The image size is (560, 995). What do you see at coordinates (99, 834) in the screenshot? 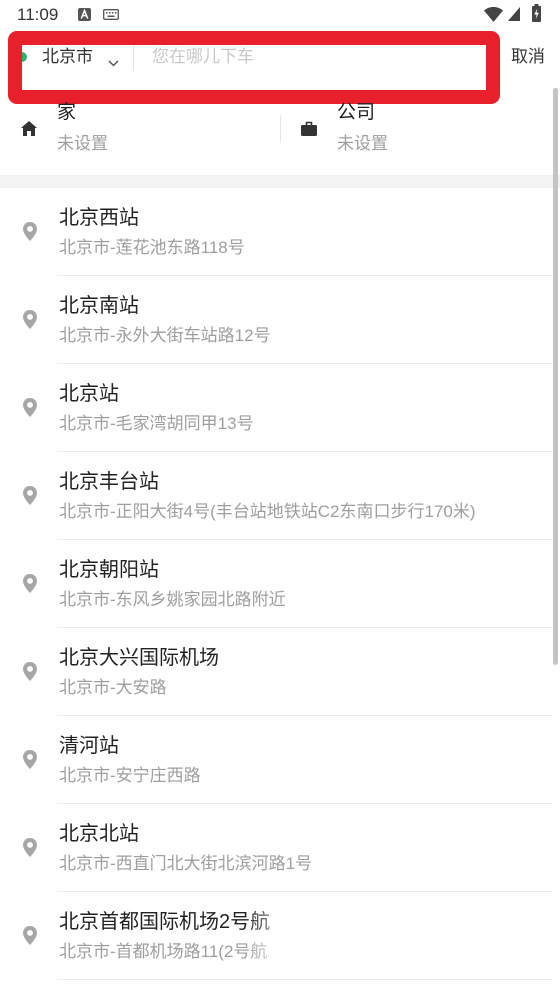
I see `place-title: 北京北站` at bounding box center [99, 834].